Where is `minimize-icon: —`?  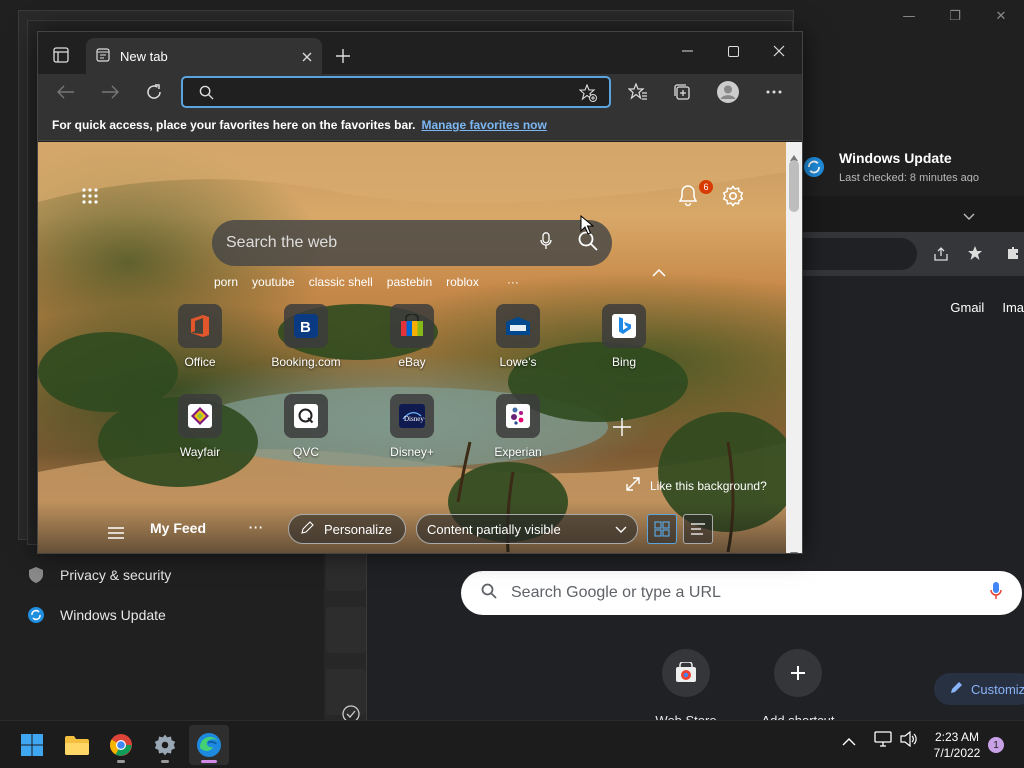
minimize-icon: — is located at coordinates (909, 16).